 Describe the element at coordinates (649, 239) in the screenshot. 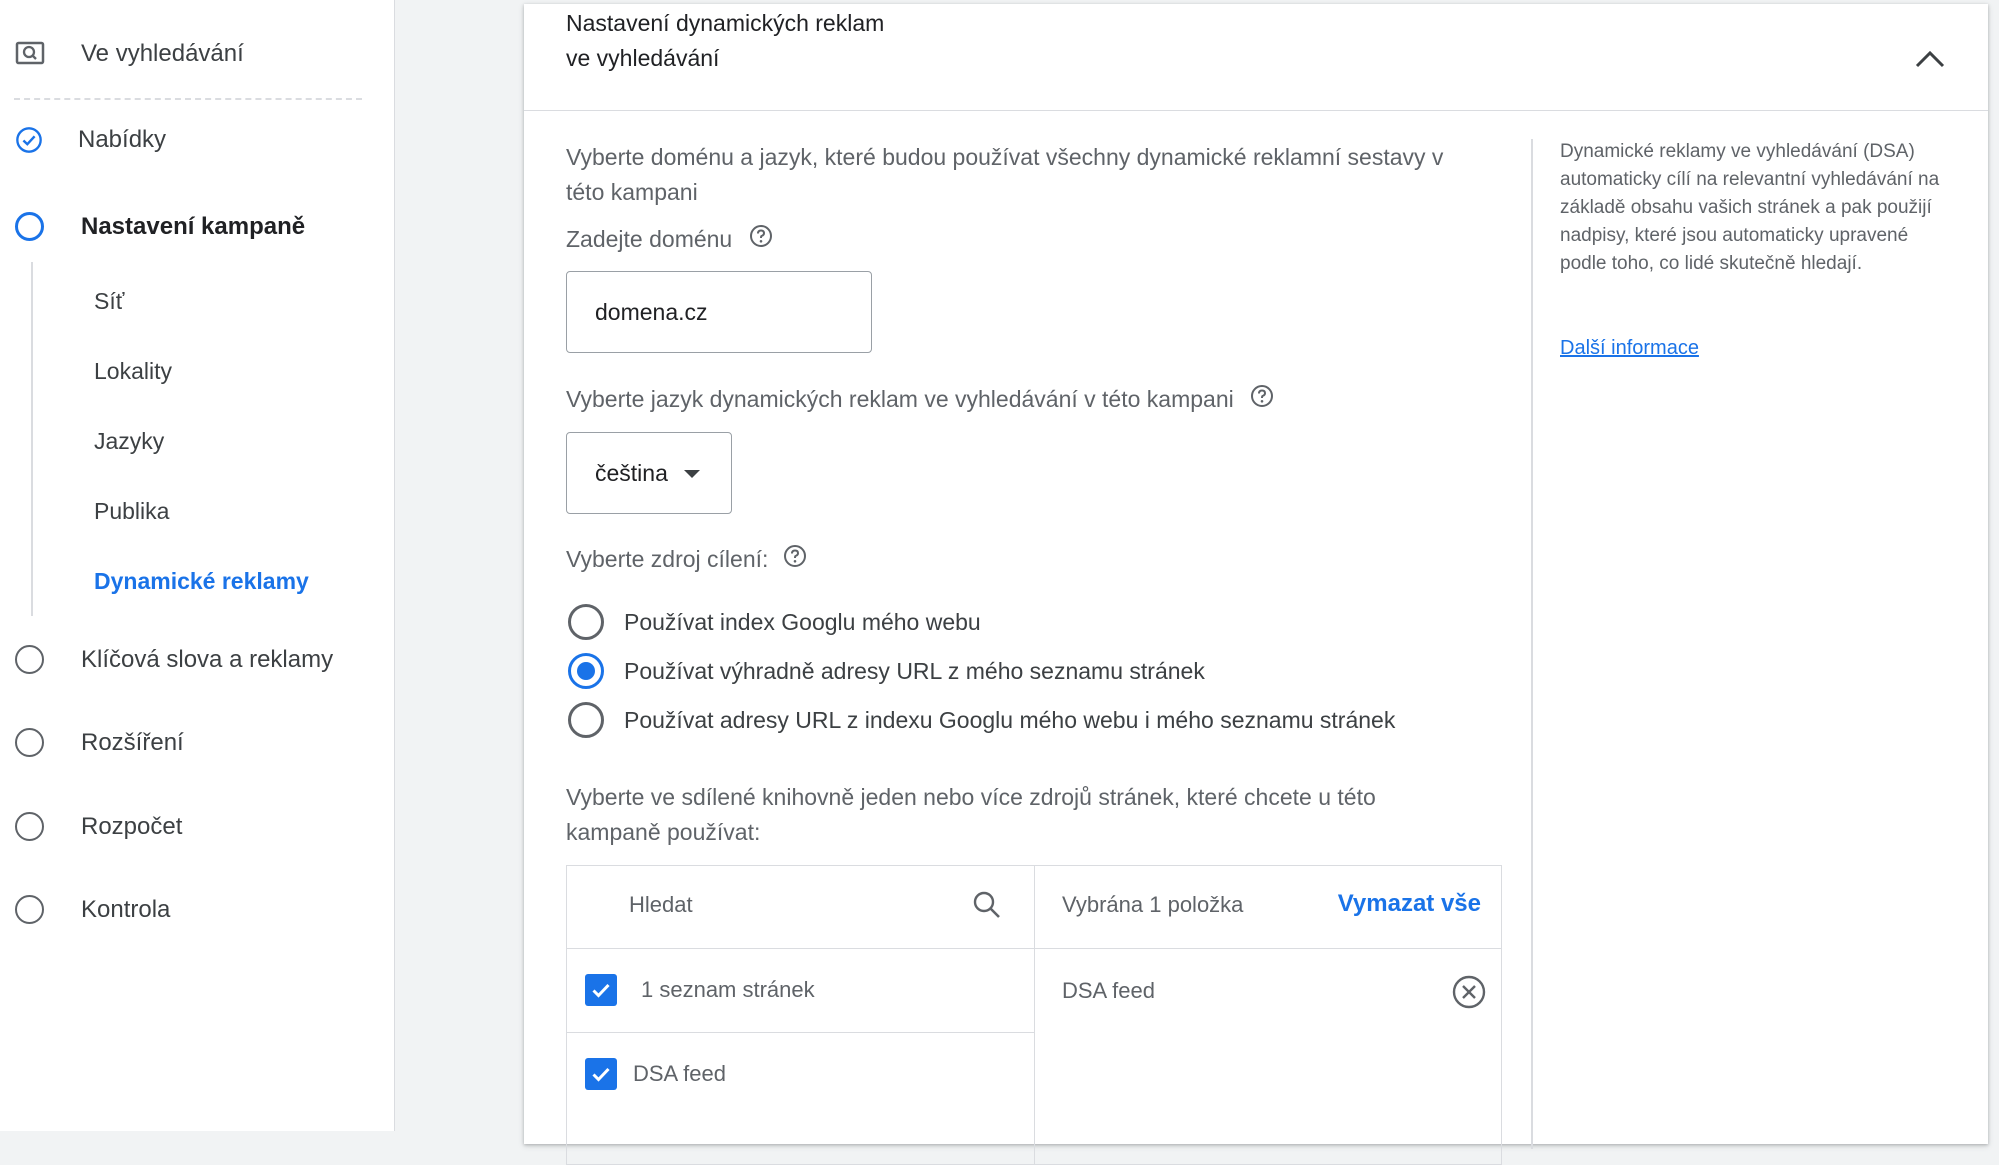

I see `domain-label: Zadejte doménu` at that location.